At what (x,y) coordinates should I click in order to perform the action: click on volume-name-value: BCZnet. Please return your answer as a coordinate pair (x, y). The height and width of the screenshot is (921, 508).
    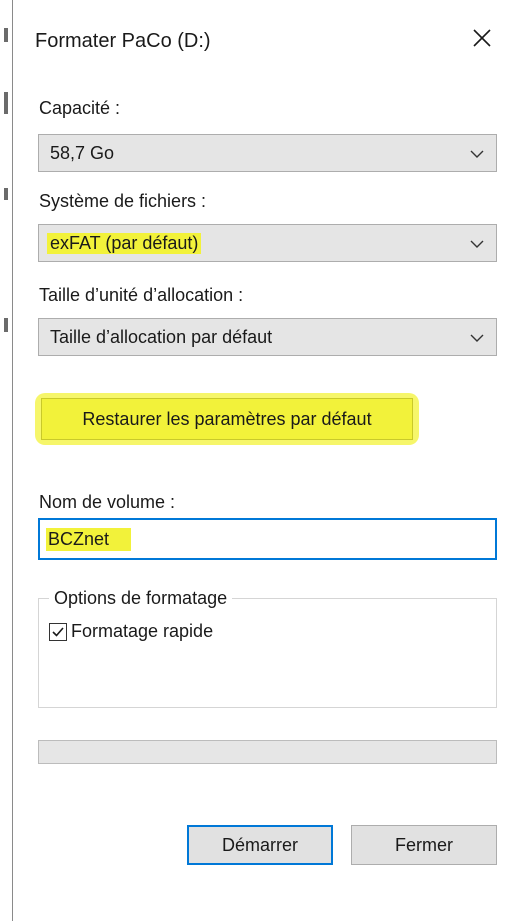
    Looking at the image, I should click on (89, 539).